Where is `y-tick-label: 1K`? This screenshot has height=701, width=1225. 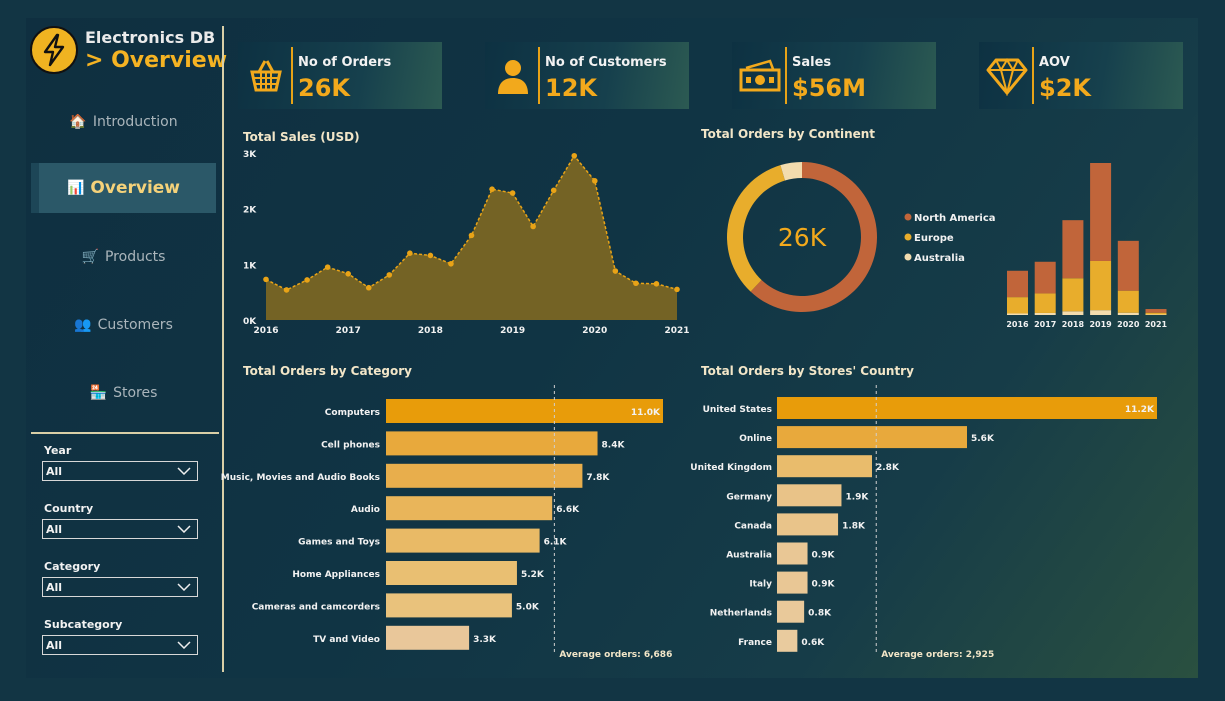 y-tick-label: 1K is located at coordinates (250, 266).